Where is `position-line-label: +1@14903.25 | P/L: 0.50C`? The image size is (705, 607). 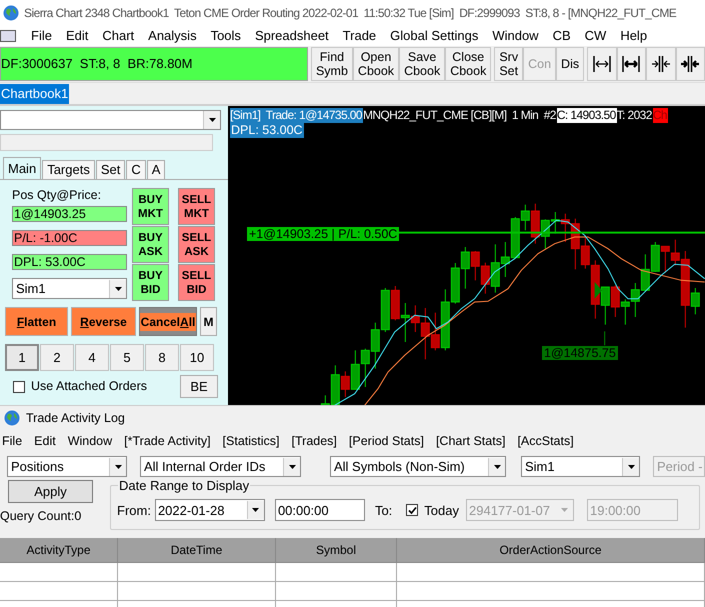 position-line-label: +1@14903.25 | P/L: 0.50C is located at coordinates (323, 234).